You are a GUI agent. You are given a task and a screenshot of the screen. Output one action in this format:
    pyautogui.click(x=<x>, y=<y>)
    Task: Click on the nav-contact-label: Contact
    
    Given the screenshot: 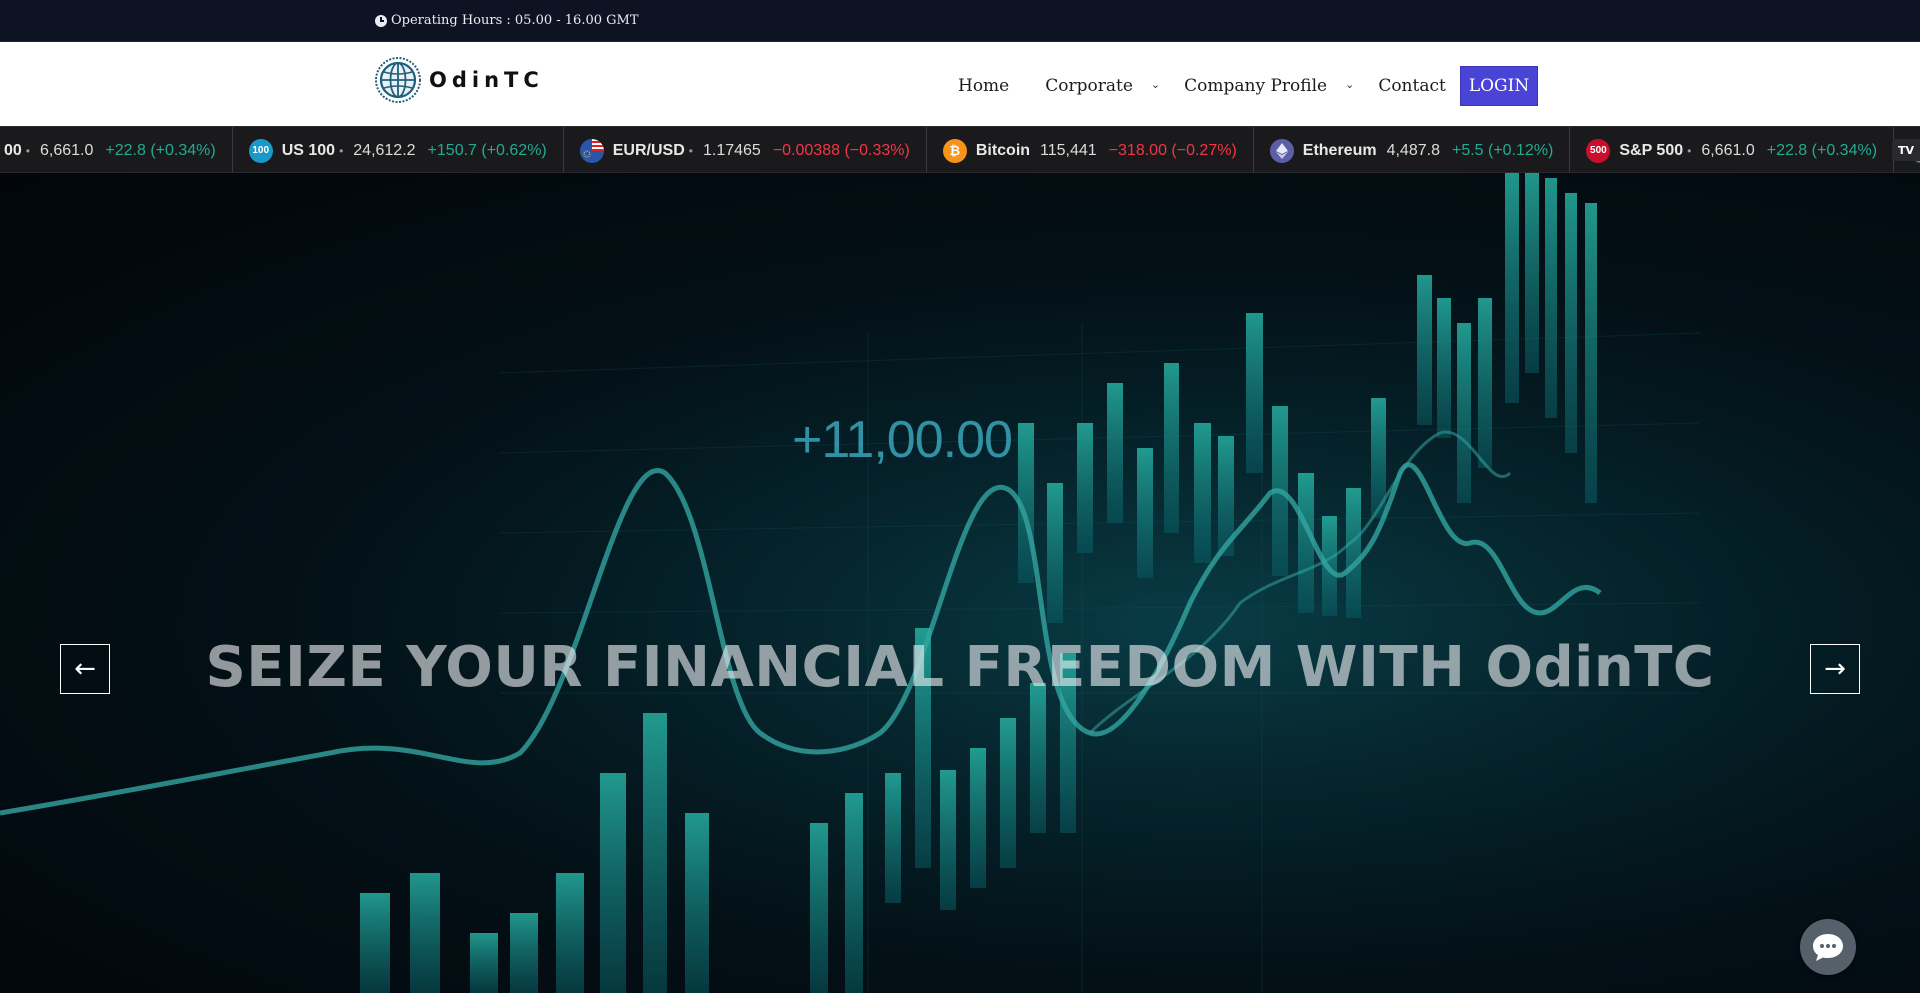 What is the action you would take?
    pyautogui.click(x=1412, y=86)
    